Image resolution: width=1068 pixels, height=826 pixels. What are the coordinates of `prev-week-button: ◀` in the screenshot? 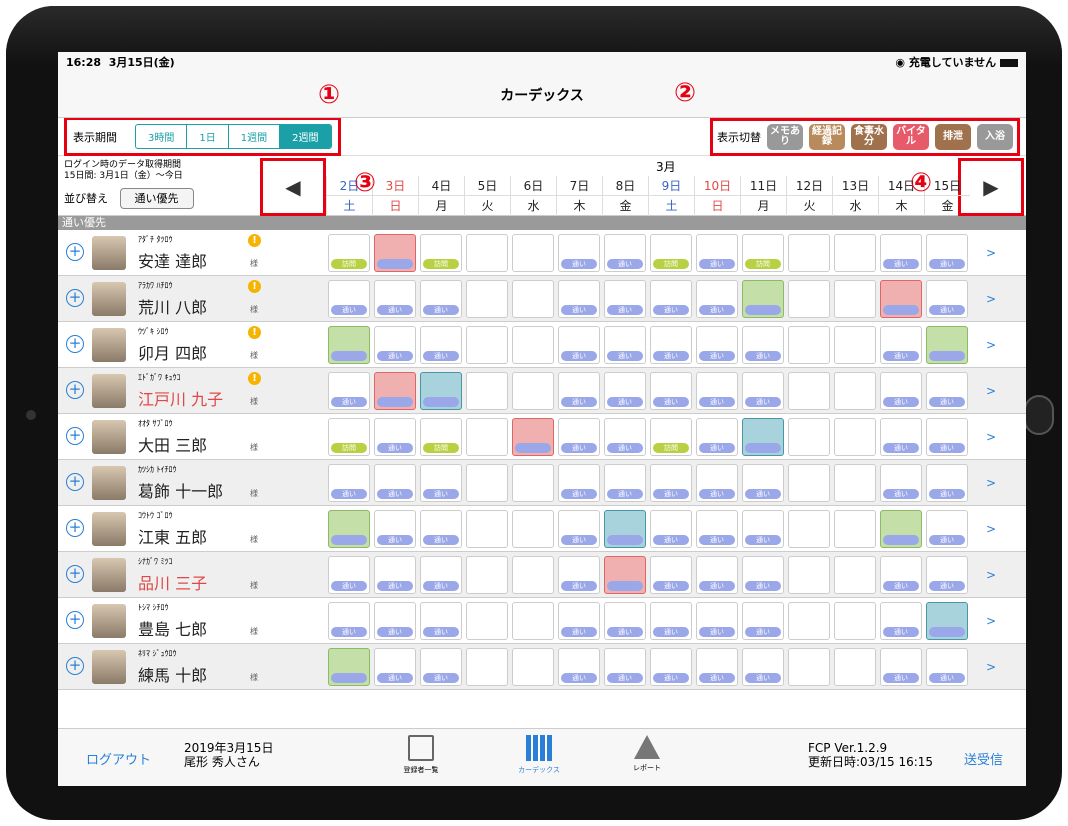 It's located at (293, 187).